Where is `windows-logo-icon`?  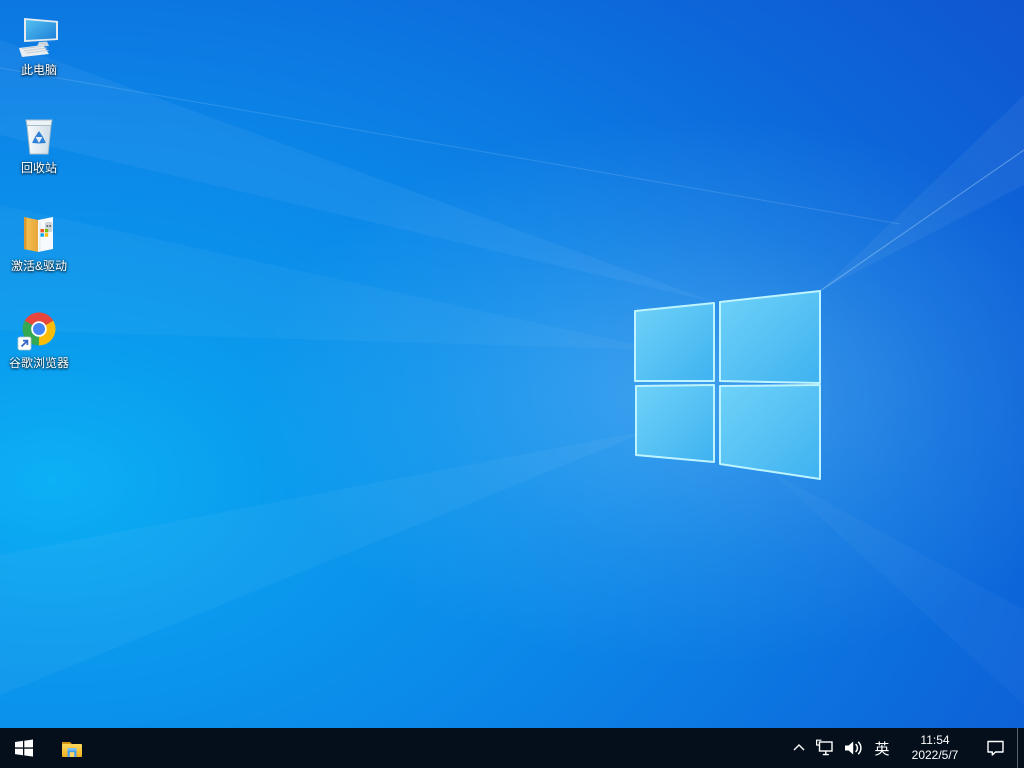
windows-logo-icon is located at coordinates (24, 748).